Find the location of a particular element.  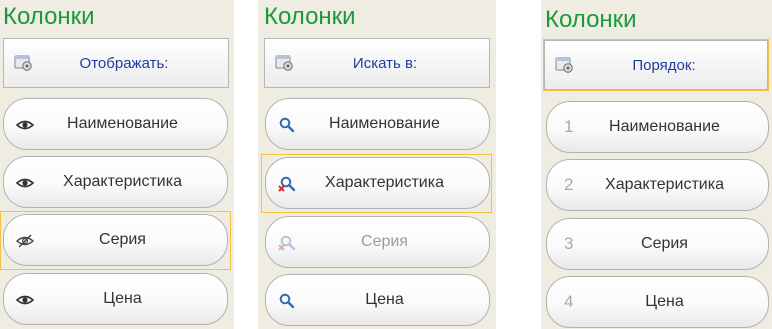

search-toggle-kharakteristika: Характеристика is located at coordinates (377, 183).